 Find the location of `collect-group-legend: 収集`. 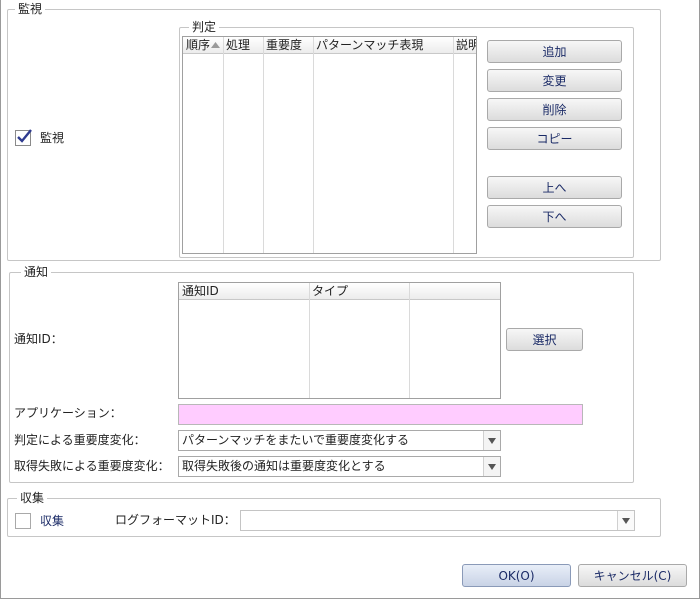

collect-group-legend: 収集 is located at coordinates (32, 498).